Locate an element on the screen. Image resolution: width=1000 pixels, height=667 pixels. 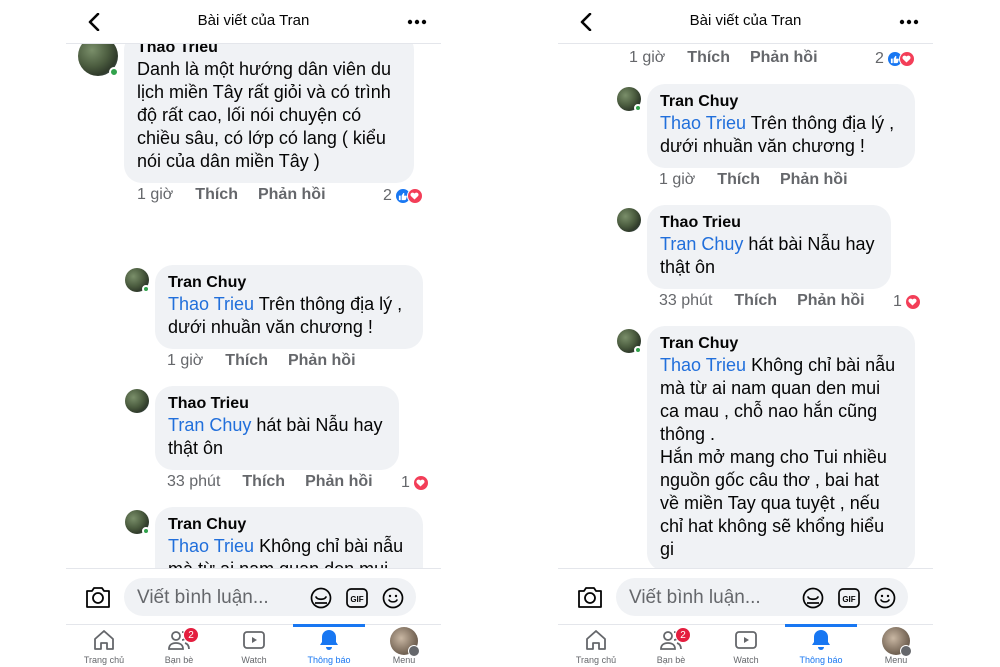
reaction-count: 2 is located at coordinates (879, 58).